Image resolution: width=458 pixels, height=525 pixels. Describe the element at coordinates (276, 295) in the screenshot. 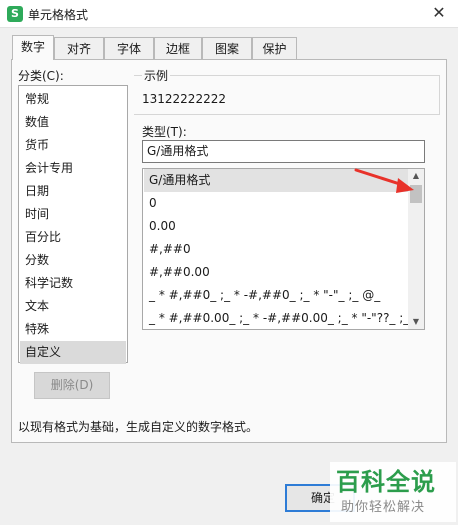

I see `type-item: _ * #,##0_ ;_ * -#,##0_ ;_ * "-"_ ;_ @_` at that location.